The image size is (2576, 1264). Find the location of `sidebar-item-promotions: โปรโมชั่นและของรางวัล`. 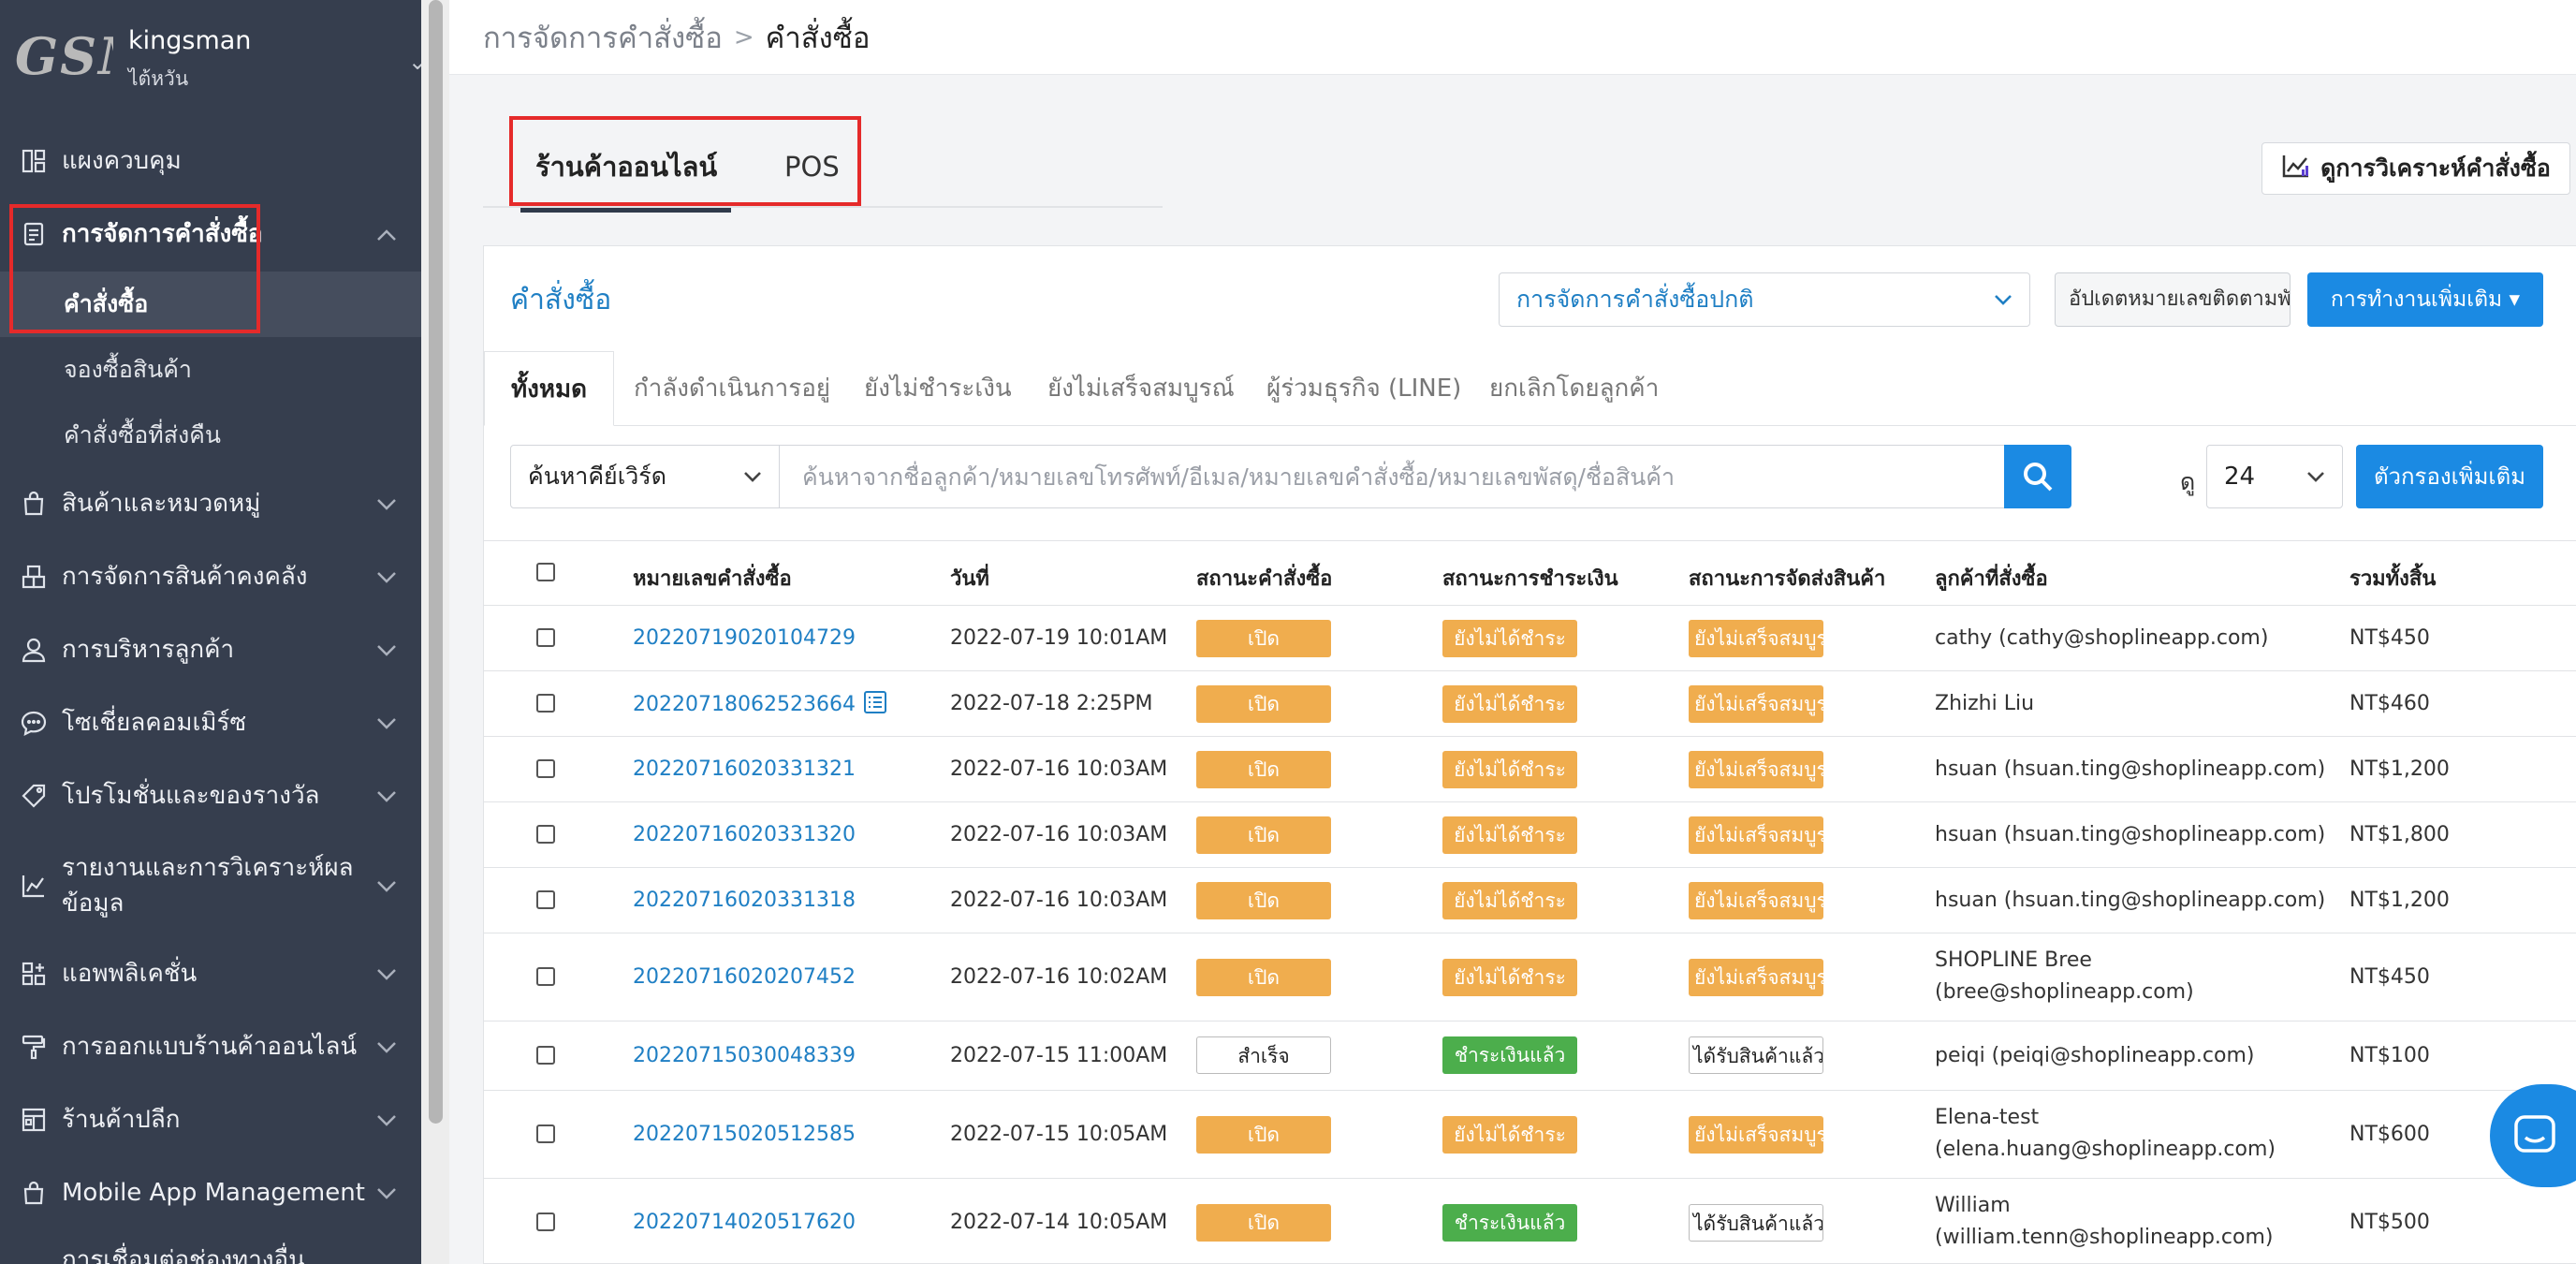

sidebar-item-promotions: โปรโมชั่นและของรางวัล is located at coordinates (210, 796).